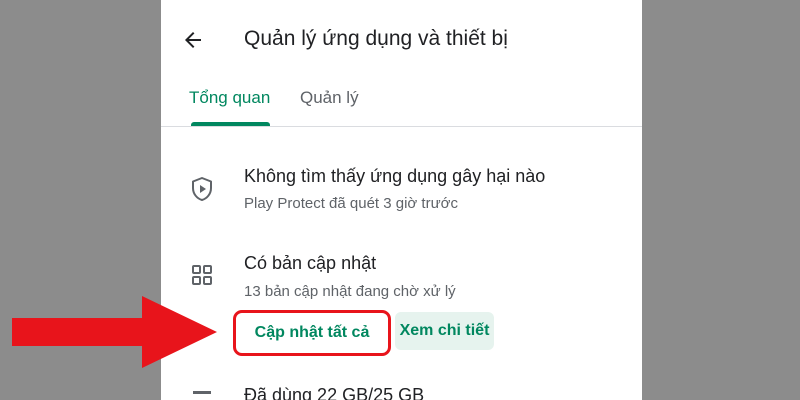 This screenshot has width=800, height=400. Describe the element at coordinates (334, 392) in the screenshot. I see `storage-title: Đã dùng 22 GB/25 GB` at that location.